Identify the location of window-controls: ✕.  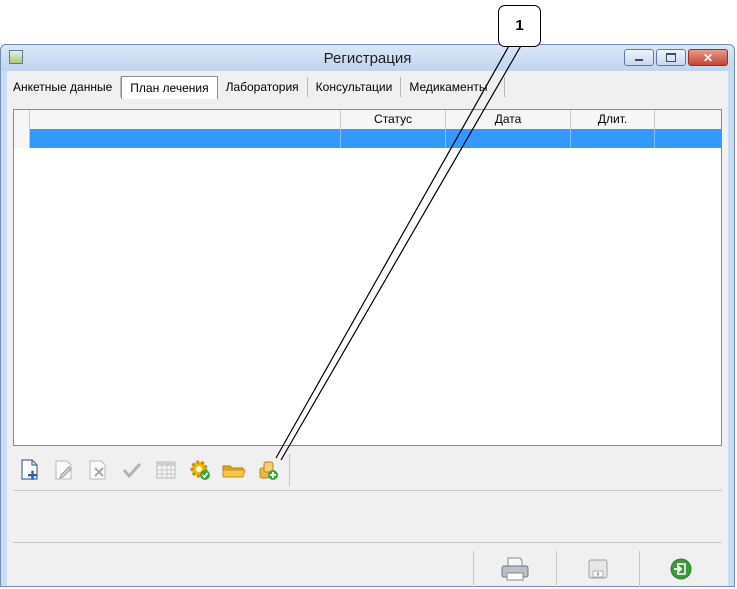
(676, 57).